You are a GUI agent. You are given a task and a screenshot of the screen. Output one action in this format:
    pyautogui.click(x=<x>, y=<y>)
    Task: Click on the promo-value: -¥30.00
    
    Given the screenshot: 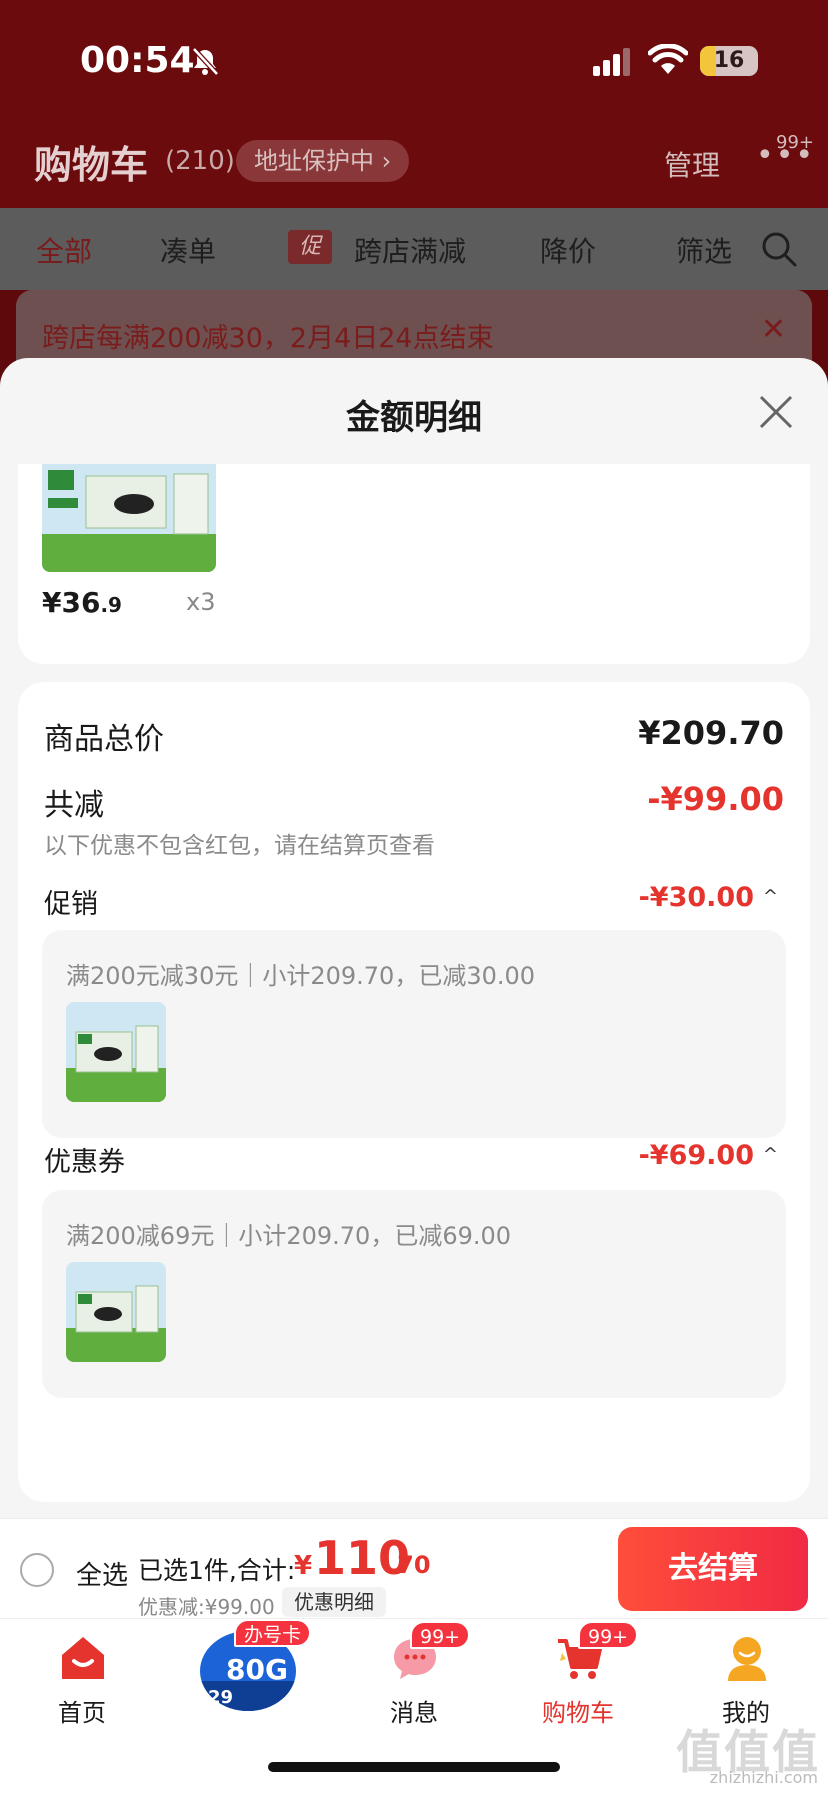 What is the action you would take?
    pyautogui.click(x=696, y=897)
    